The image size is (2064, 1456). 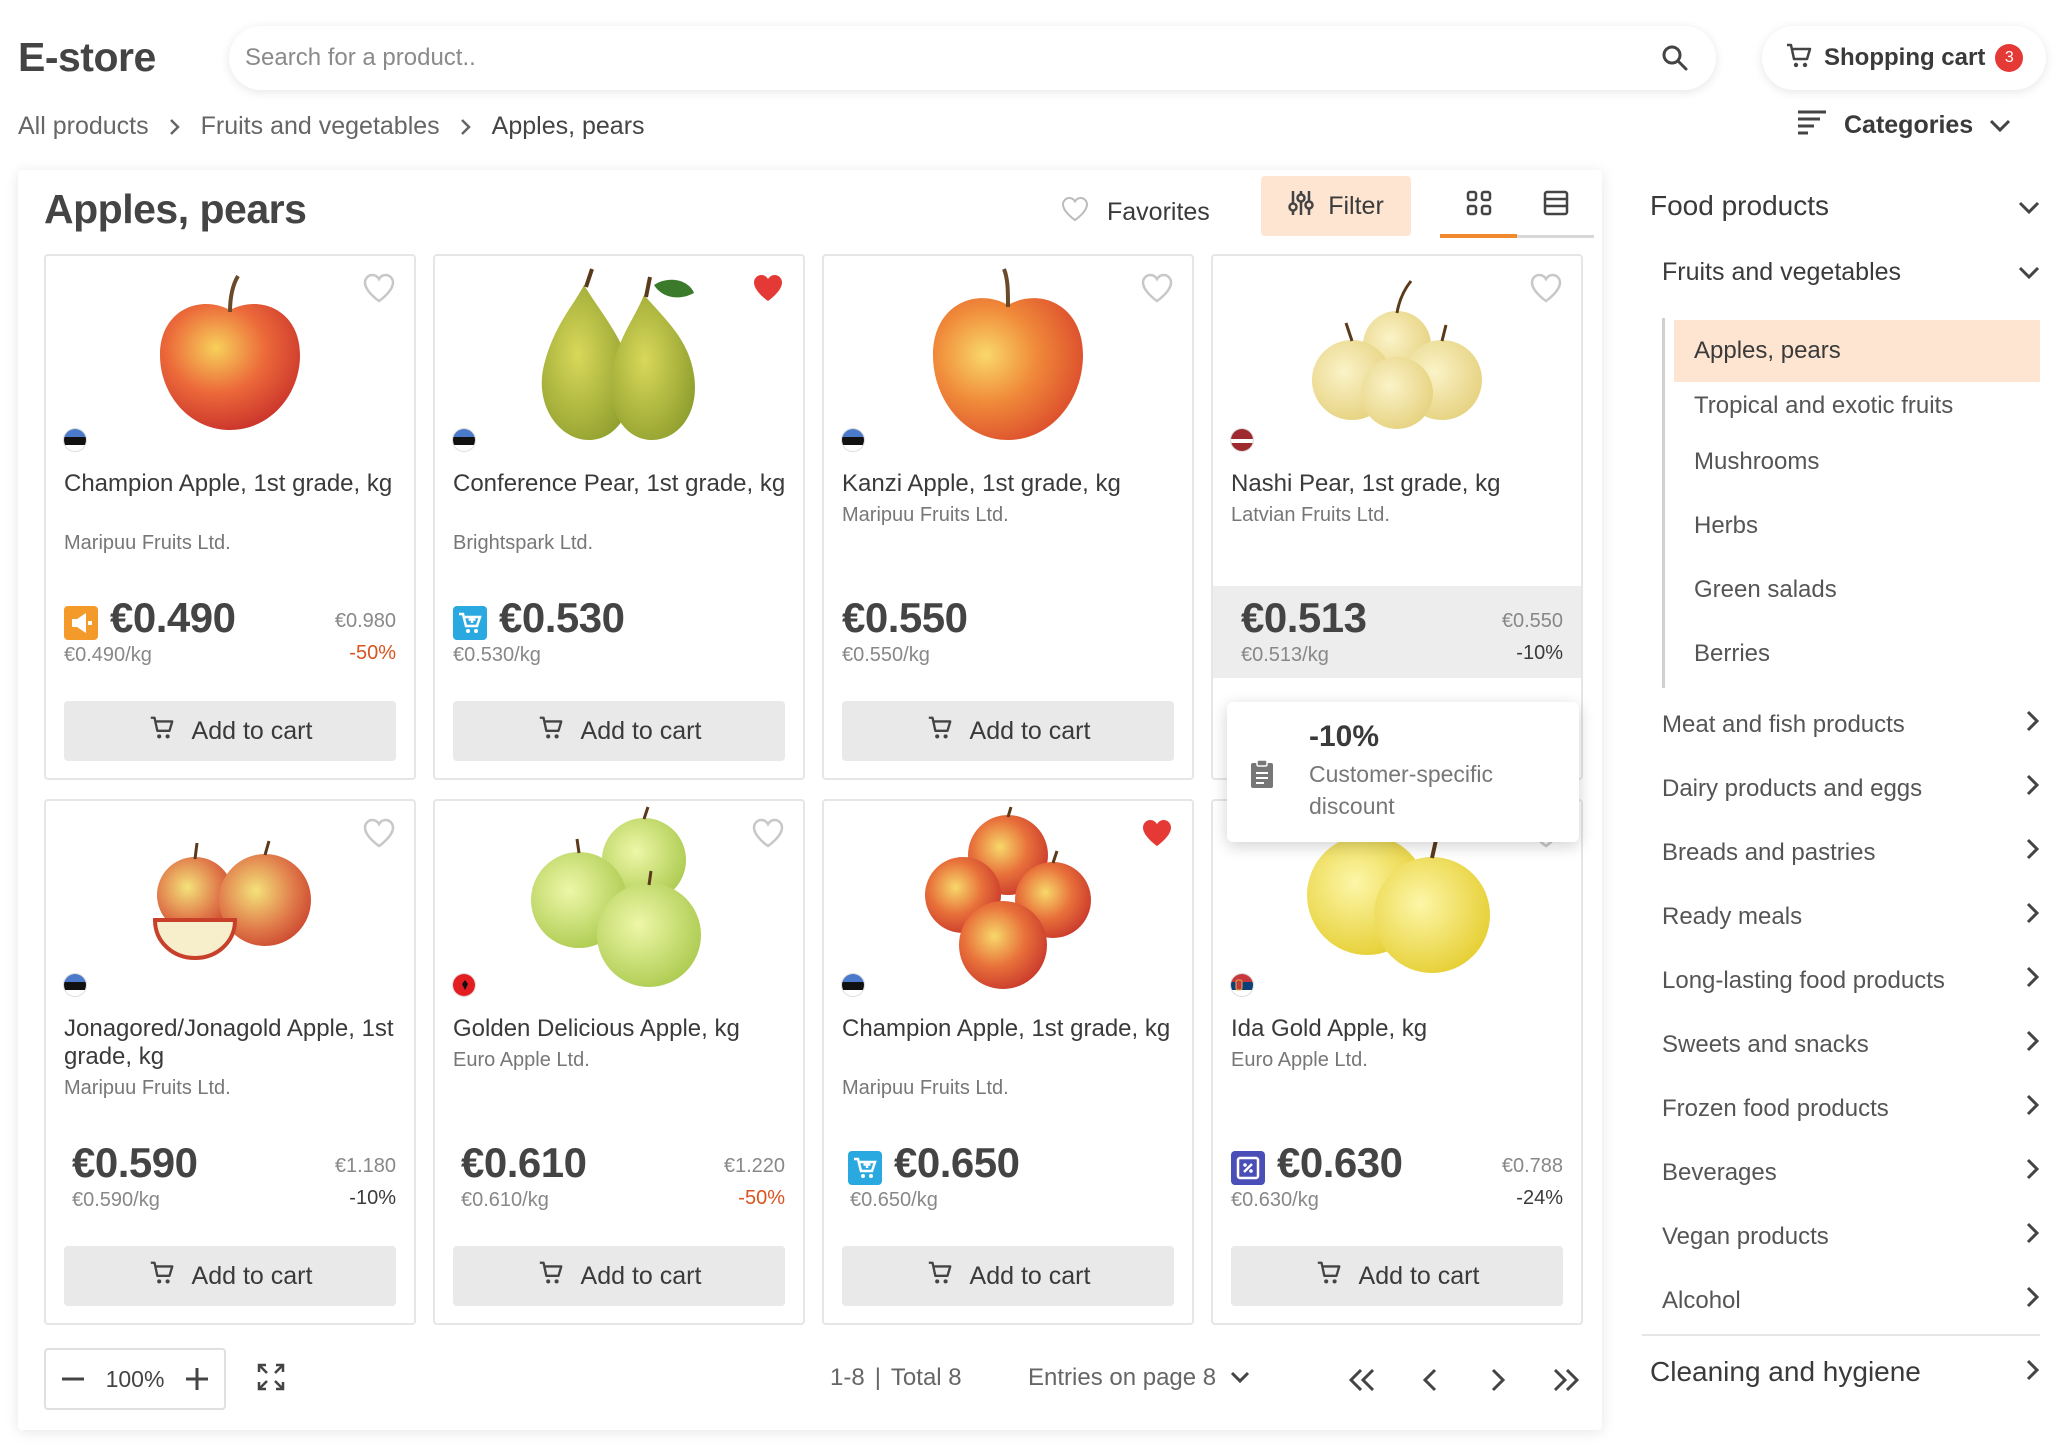 I want to click on unit-price: €0.490/kg, so click(x=108, y=655).